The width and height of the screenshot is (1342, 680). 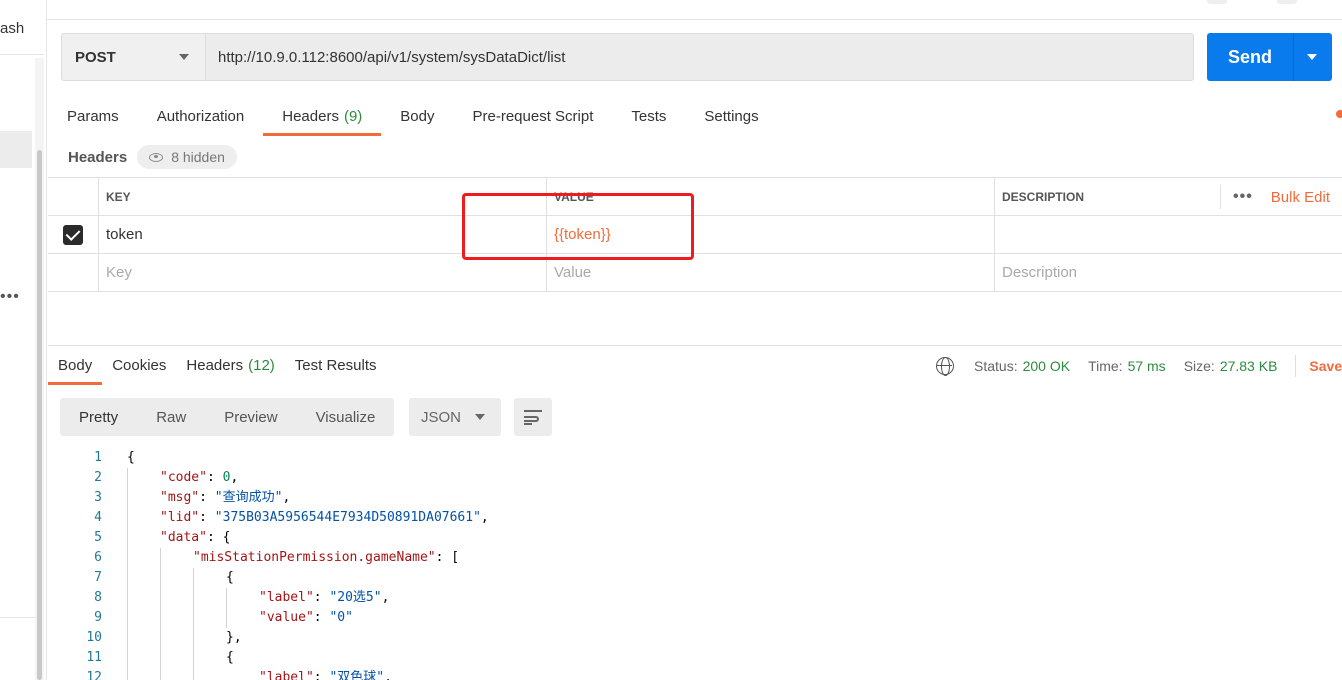 I want to click on view-mode-group: Pretty Raw Preview Visualize, so click(x=227, y=417).